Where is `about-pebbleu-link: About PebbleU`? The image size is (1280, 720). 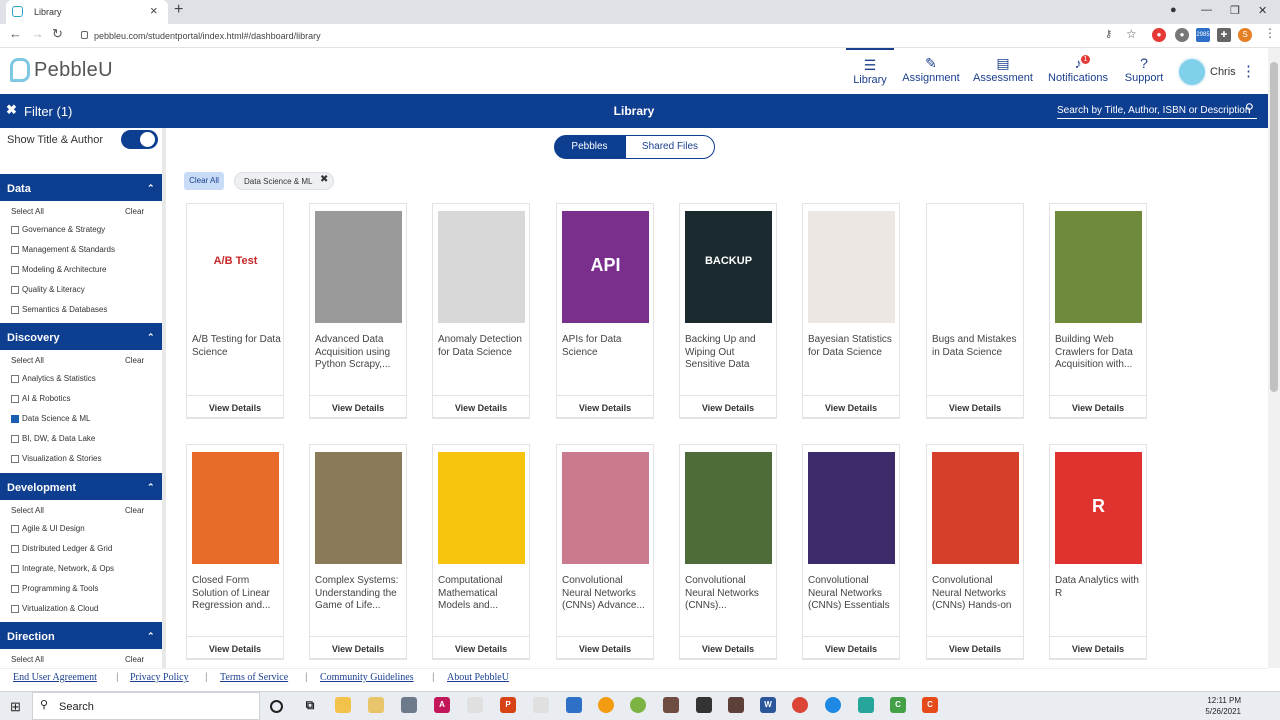
about-pebbleu-link: About PebbleU is located at coordinates (478, 677).